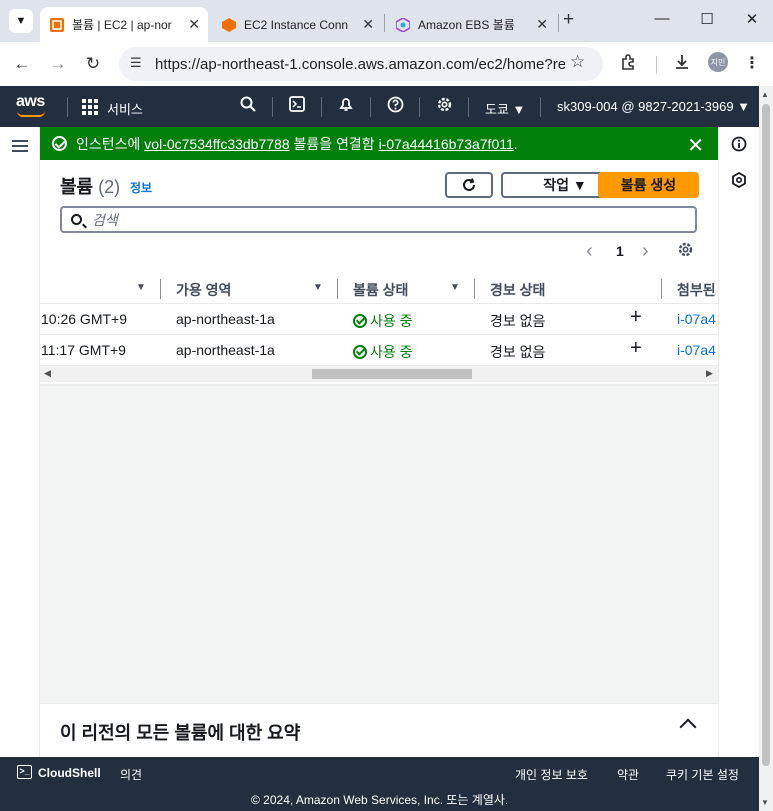 Image resolution: width=773 pixels, height=811 pixels. I want to click on search-placeholder: 검색, so click(105, 219).